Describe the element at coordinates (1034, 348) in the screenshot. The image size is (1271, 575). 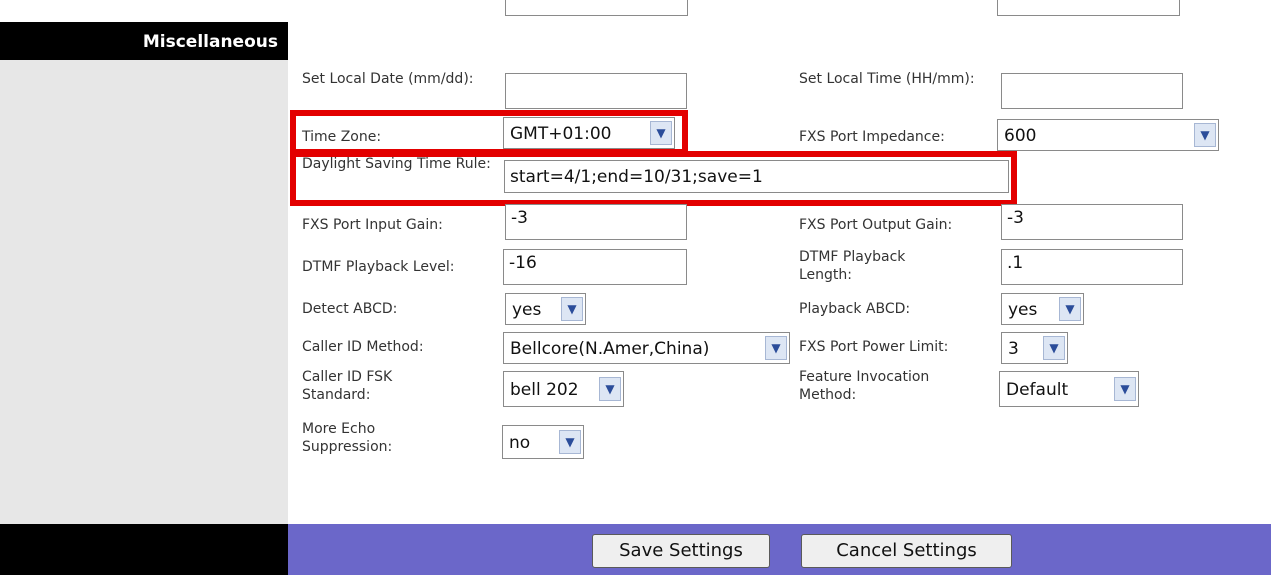
I see `fxs-port-power-limit-select: 3 ▼` at that location.